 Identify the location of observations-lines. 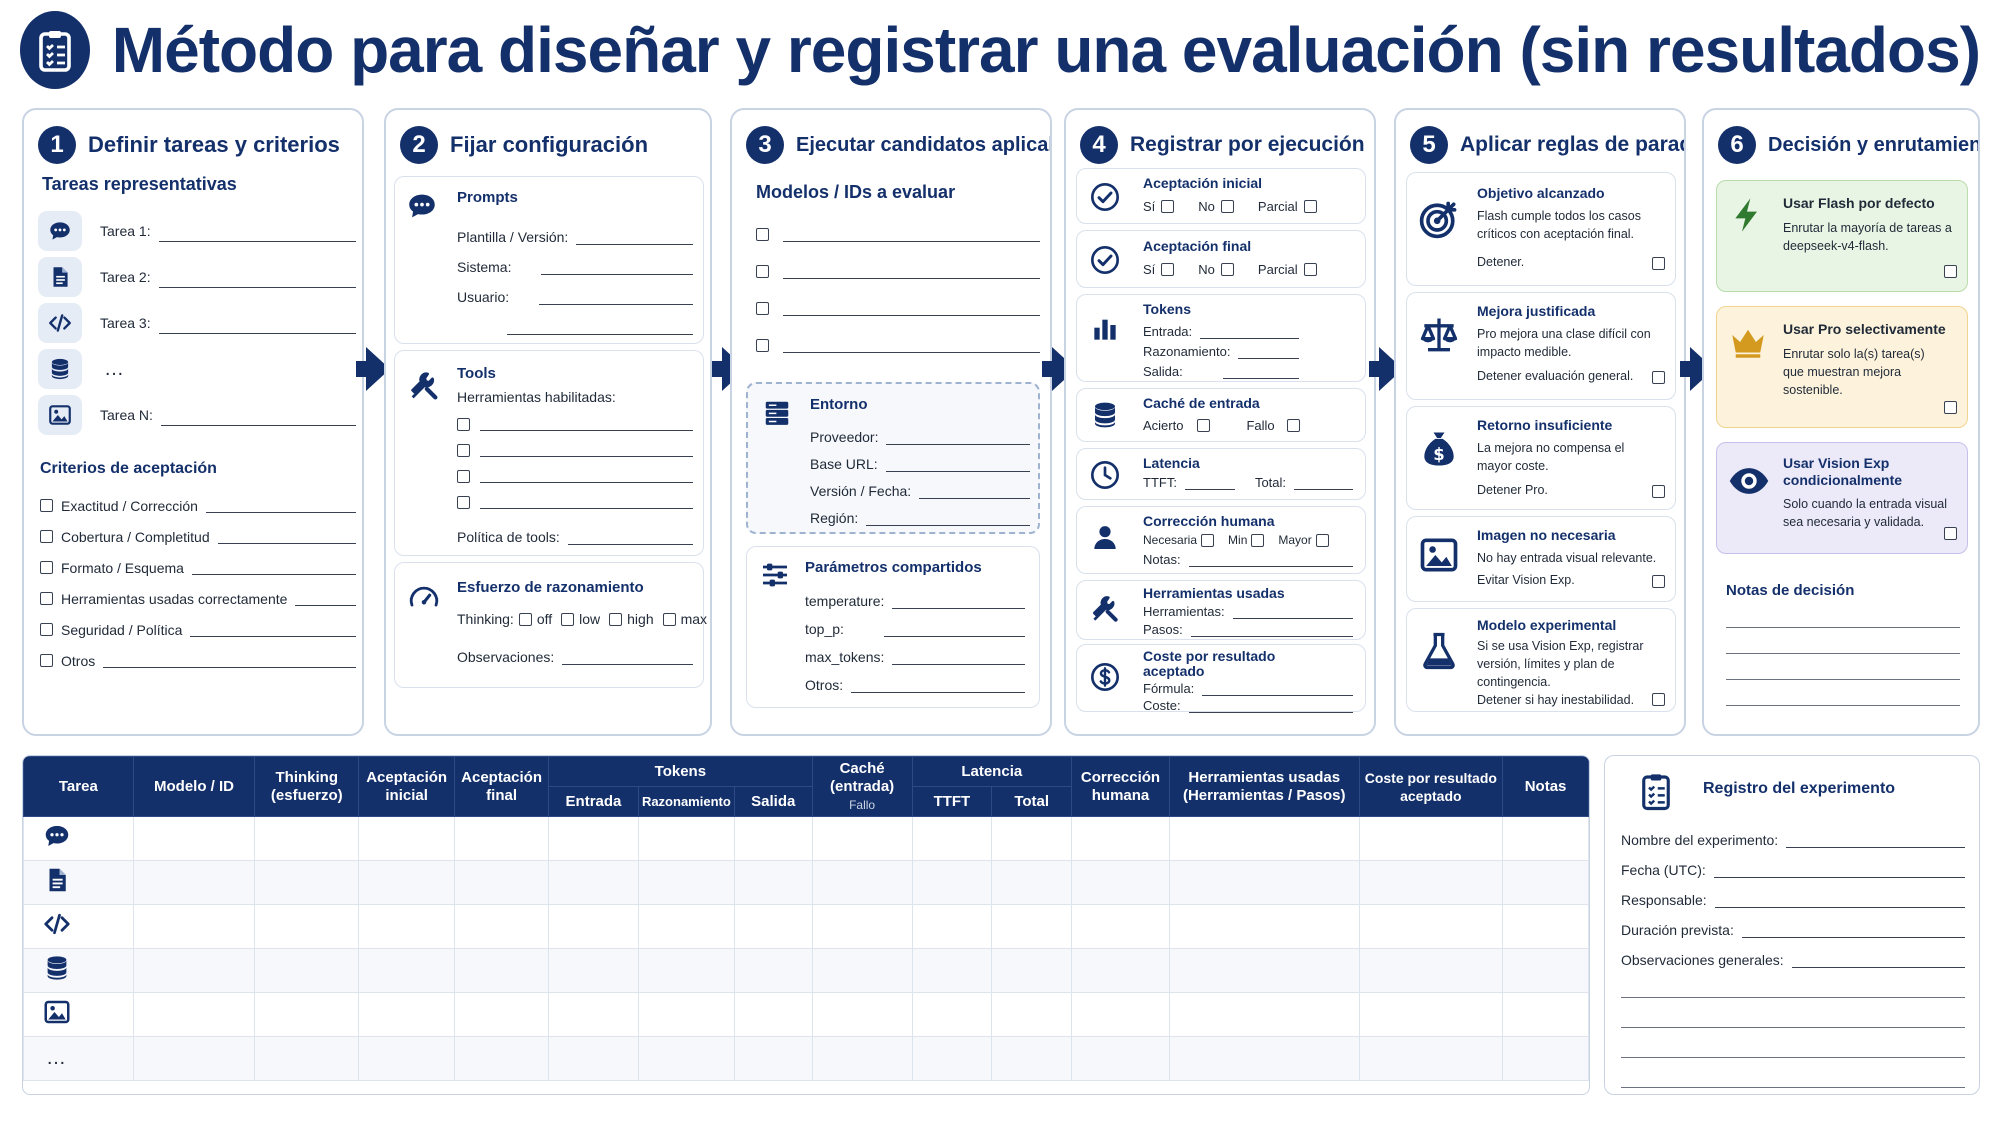
(1793, 1028).